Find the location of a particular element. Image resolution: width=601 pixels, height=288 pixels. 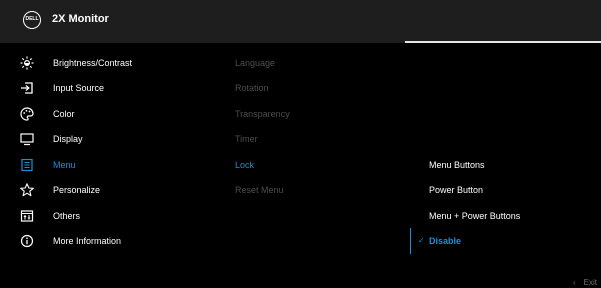

main-menu-label: Color is located at coordinates (64, 114).